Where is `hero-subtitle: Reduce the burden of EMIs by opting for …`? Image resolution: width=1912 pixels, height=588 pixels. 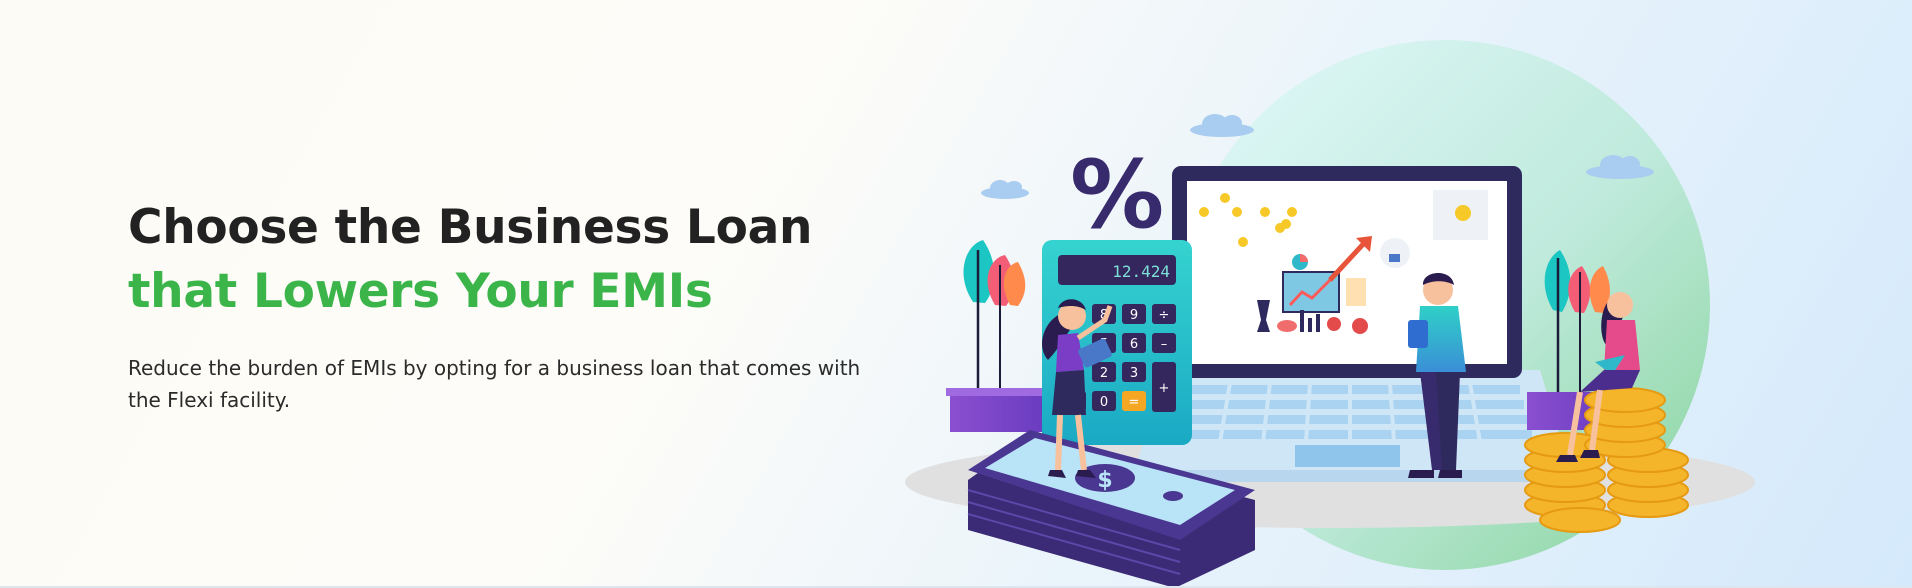
hero-subtitle: Reduce the burden of EMIs by opting for … is located at coordinates (494, 384).